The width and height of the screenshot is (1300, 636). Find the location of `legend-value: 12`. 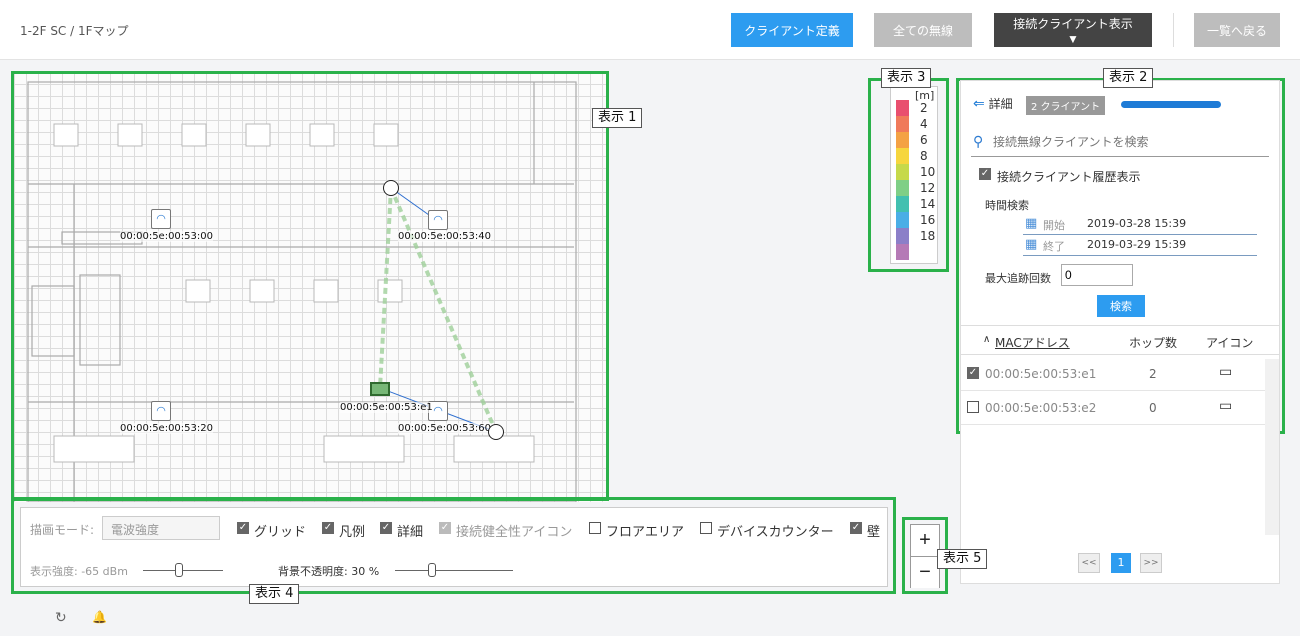

legend-value: 12 is located at coordinates (928, 188).